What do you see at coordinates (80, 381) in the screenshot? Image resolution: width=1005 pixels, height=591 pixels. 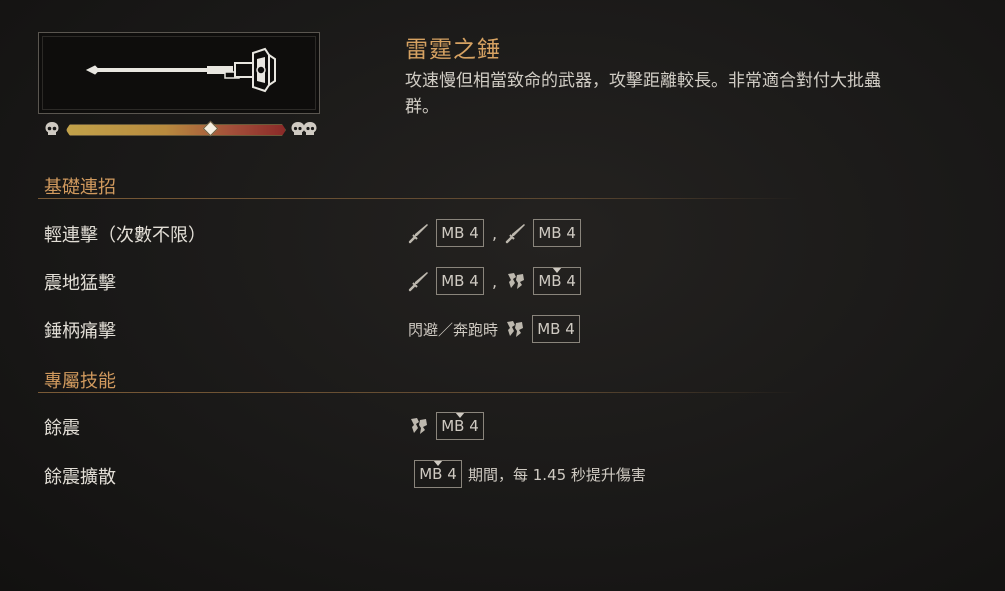 I see `section-title-special-skills: 專屬技能` at bounding box center [80, 381].